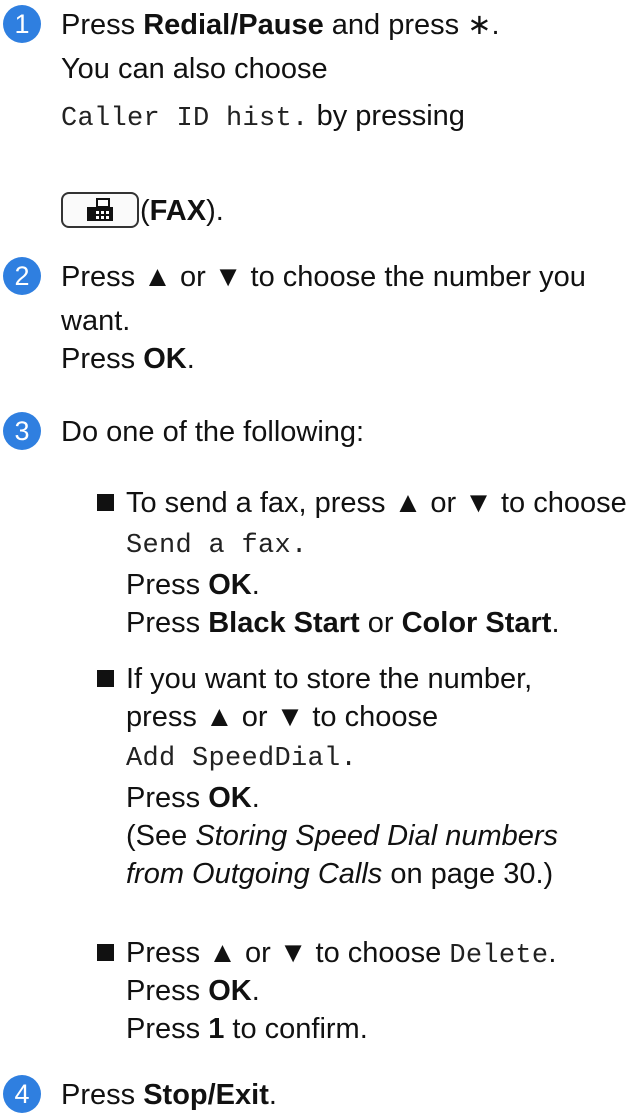  I want to click on bullet-2-line-5: (See Storing Speed Dial numbers, so click(342, 836).